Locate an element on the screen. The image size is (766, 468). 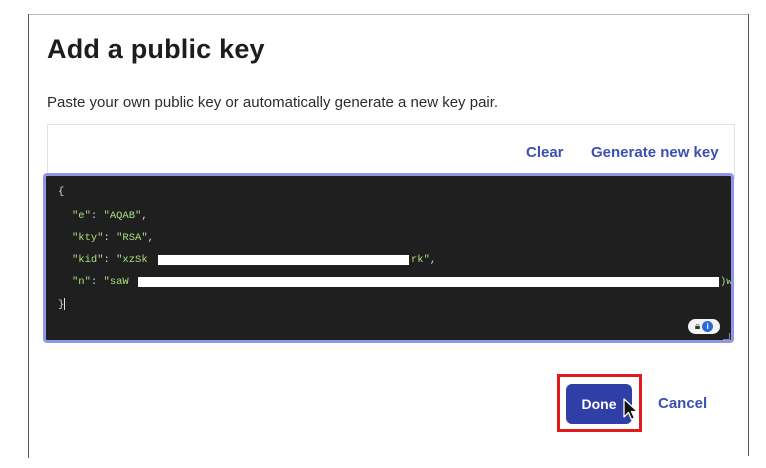
dialog-title: Add a public key is located at coordinates (156, 49).